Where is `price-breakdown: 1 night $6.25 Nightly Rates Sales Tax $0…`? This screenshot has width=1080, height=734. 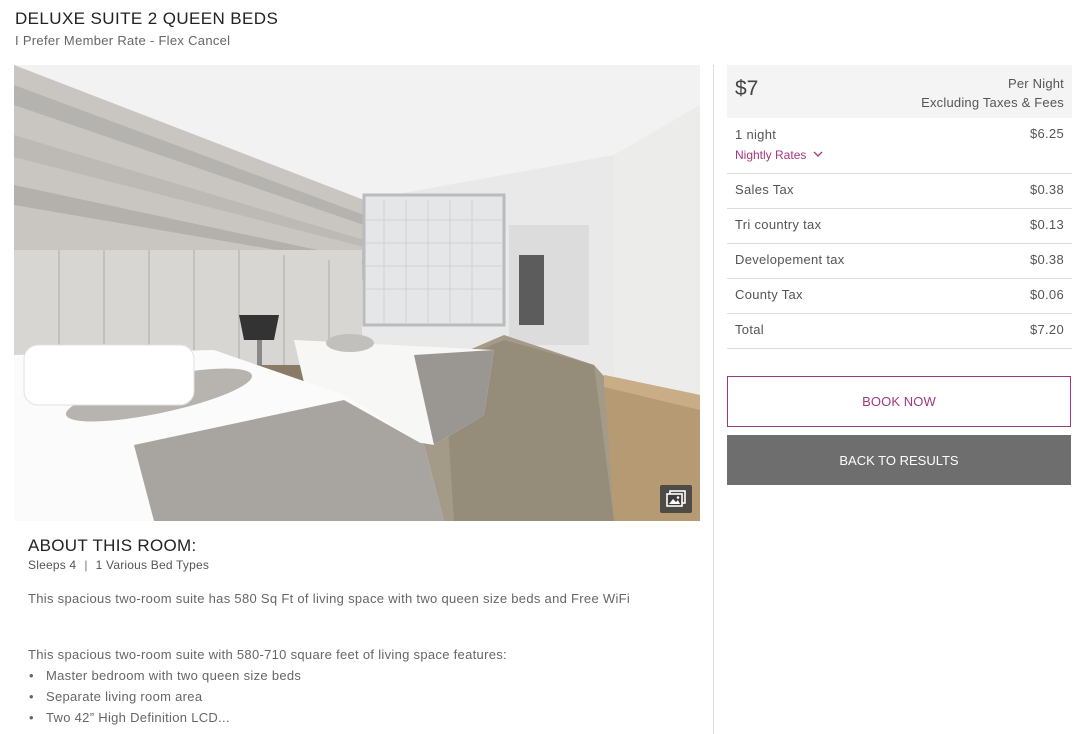 price-breakdown: 1 night $6.25 Nightly Rates Sales Tax $0… is located at coordinates (899, 233).